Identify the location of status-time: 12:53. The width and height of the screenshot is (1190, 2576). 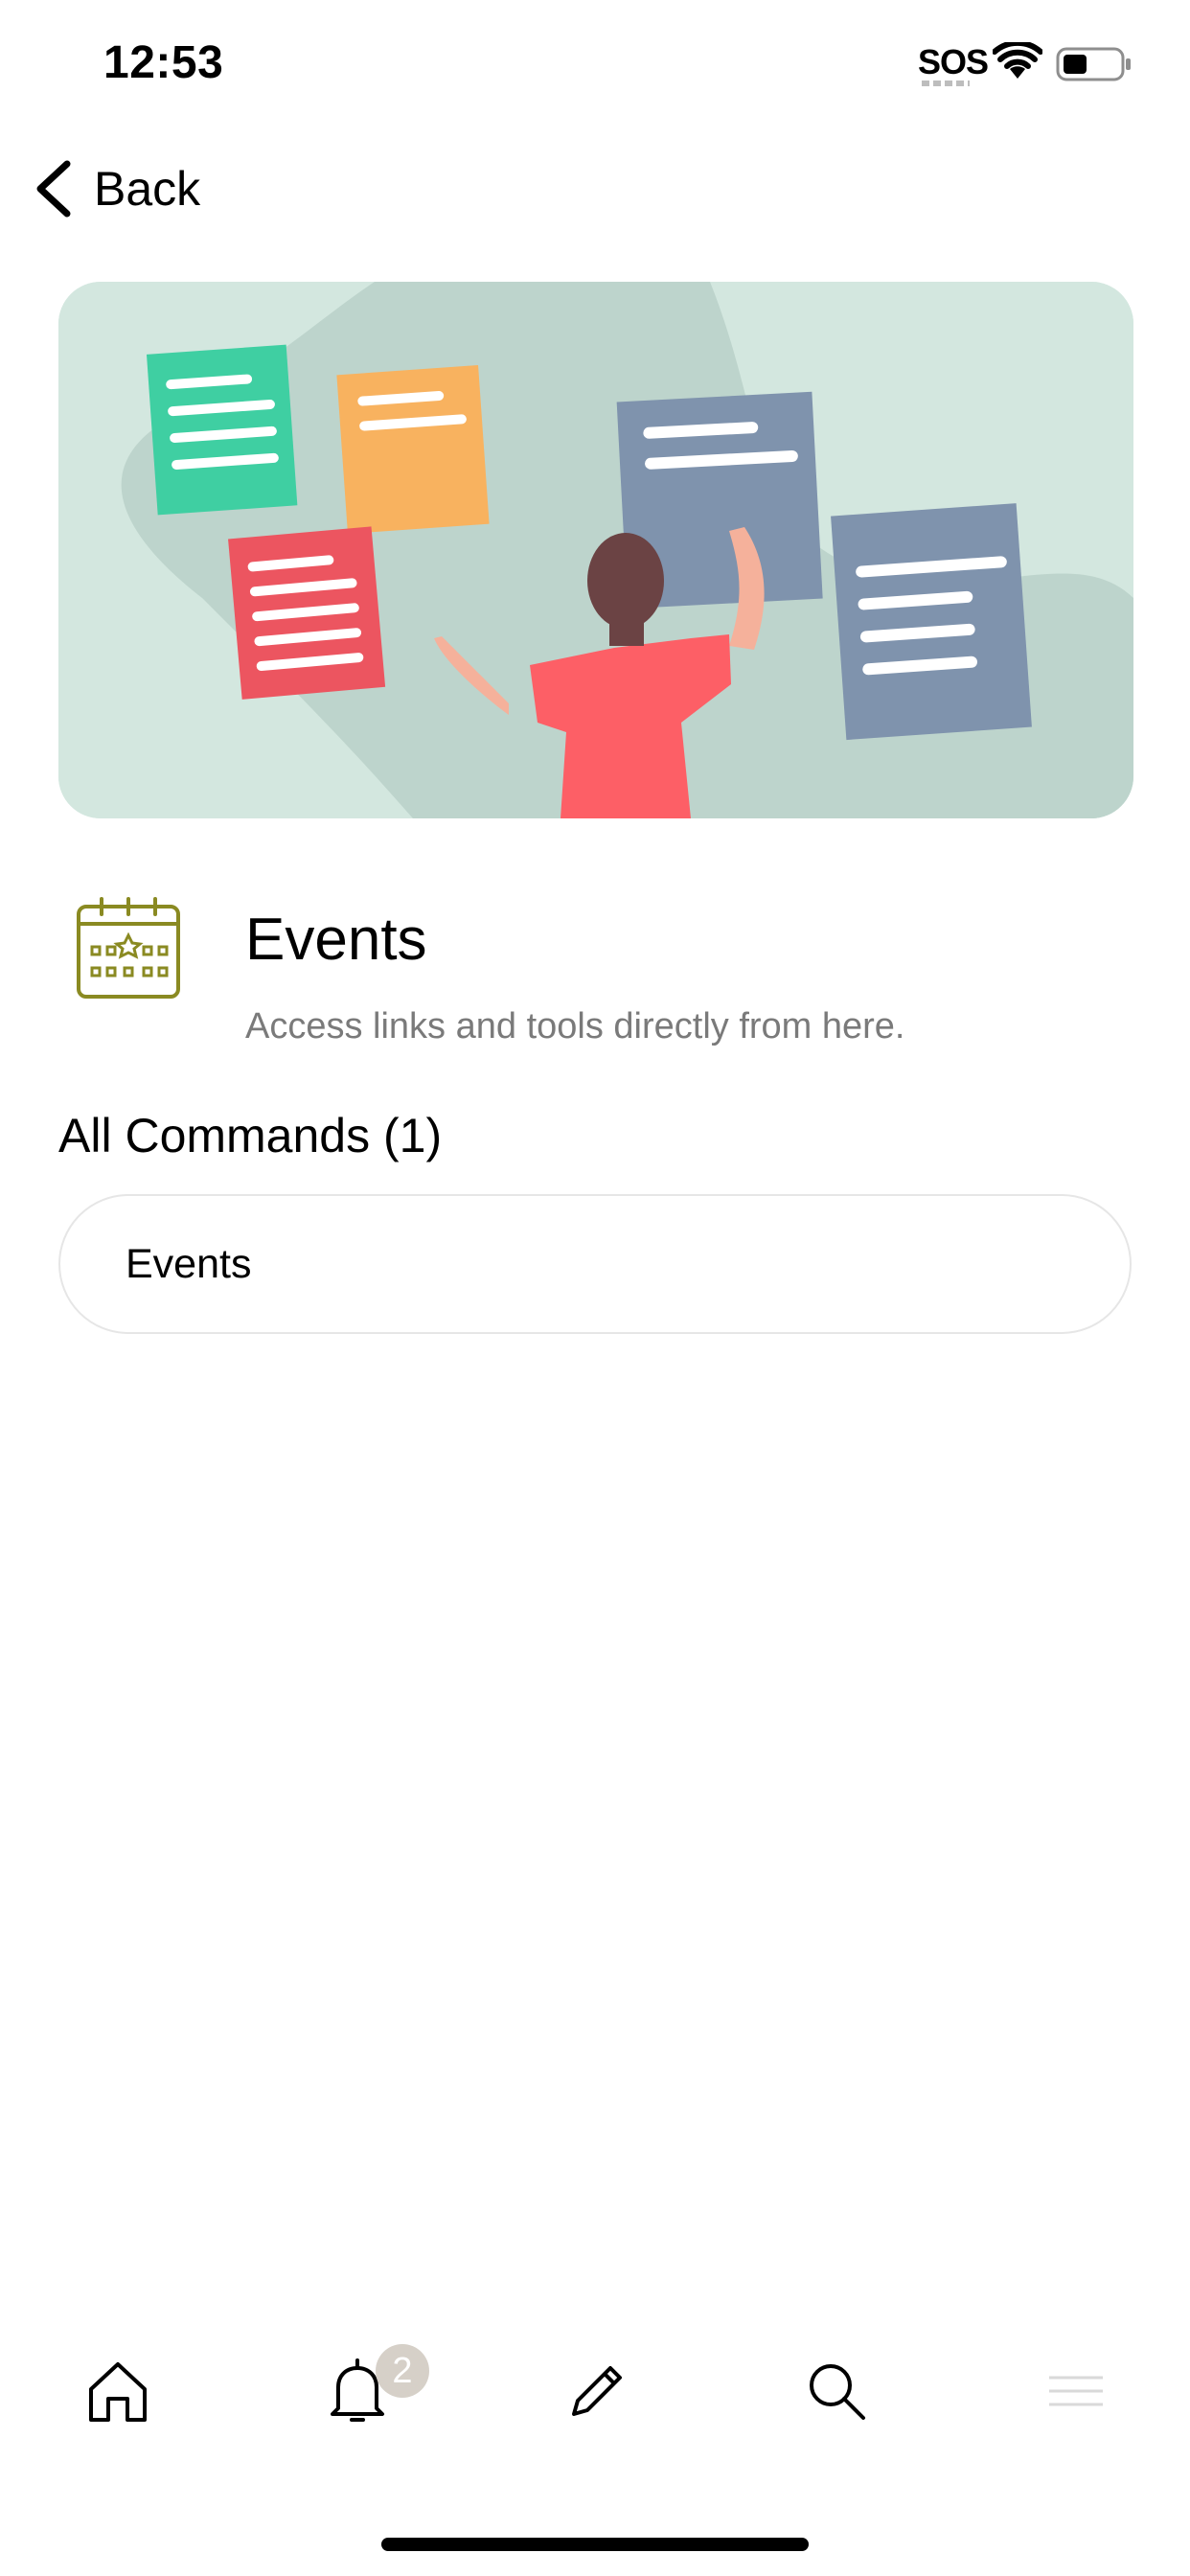
(163, 63).